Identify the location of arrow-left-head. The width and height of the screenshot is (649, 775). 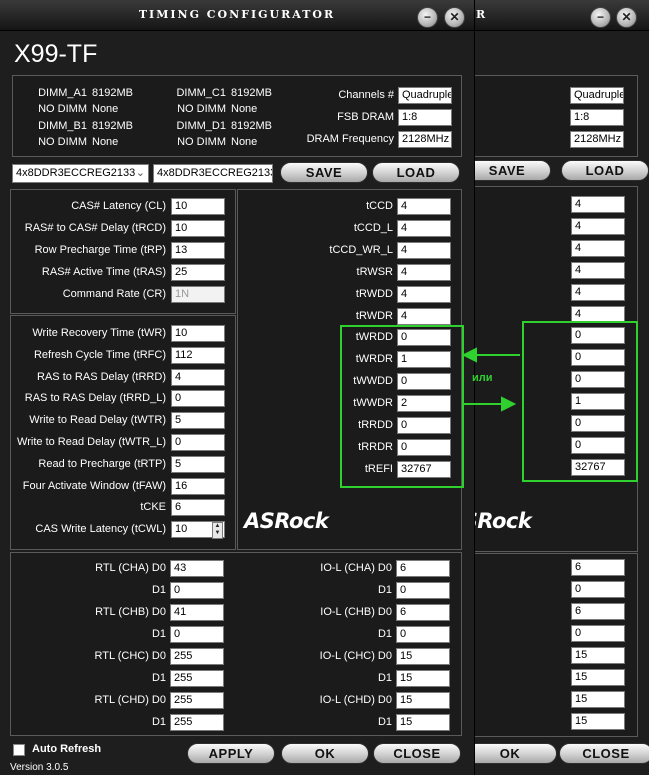
(469, 355).